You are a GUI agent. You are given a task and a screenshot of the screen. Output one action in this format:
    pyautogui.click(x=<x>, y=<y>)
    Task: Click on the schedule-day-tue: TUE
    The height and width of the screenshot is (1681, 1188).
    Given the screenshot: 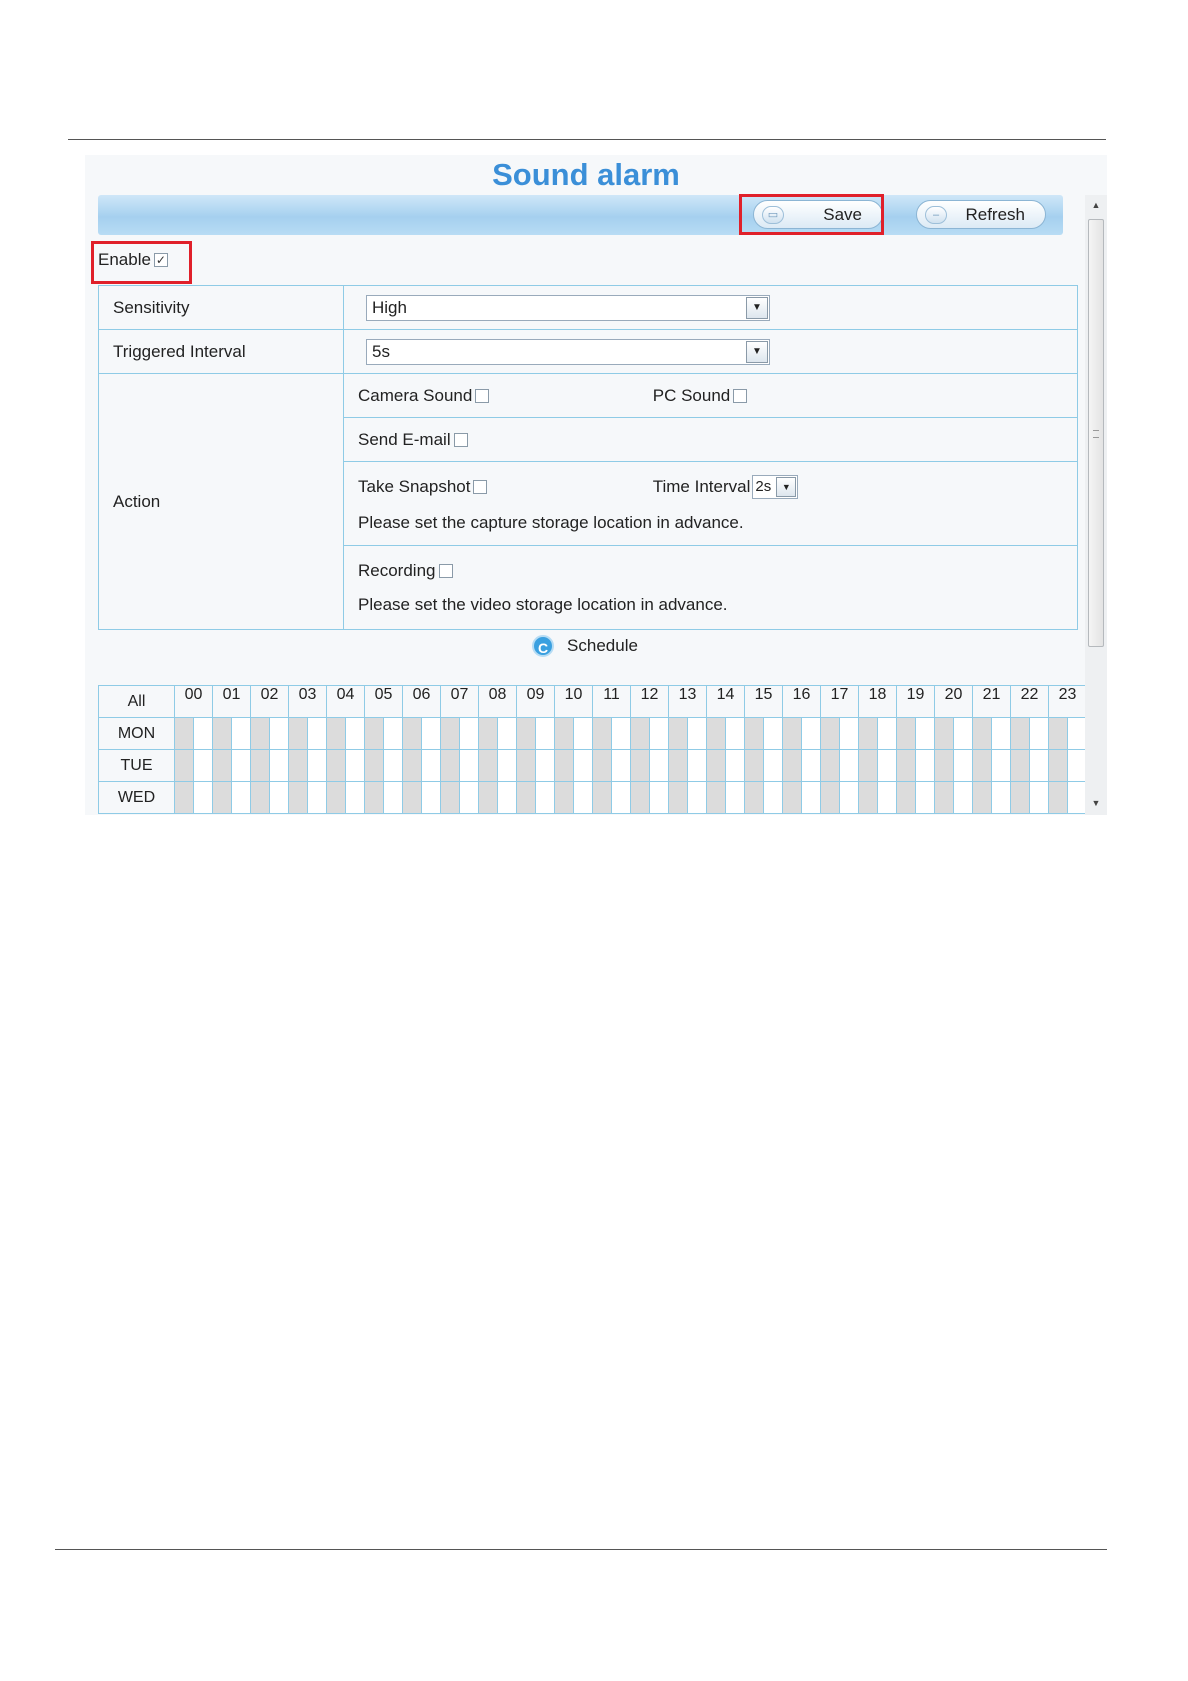 What is the action you would take?
    pyautogui.click(x=136, y=765)
    